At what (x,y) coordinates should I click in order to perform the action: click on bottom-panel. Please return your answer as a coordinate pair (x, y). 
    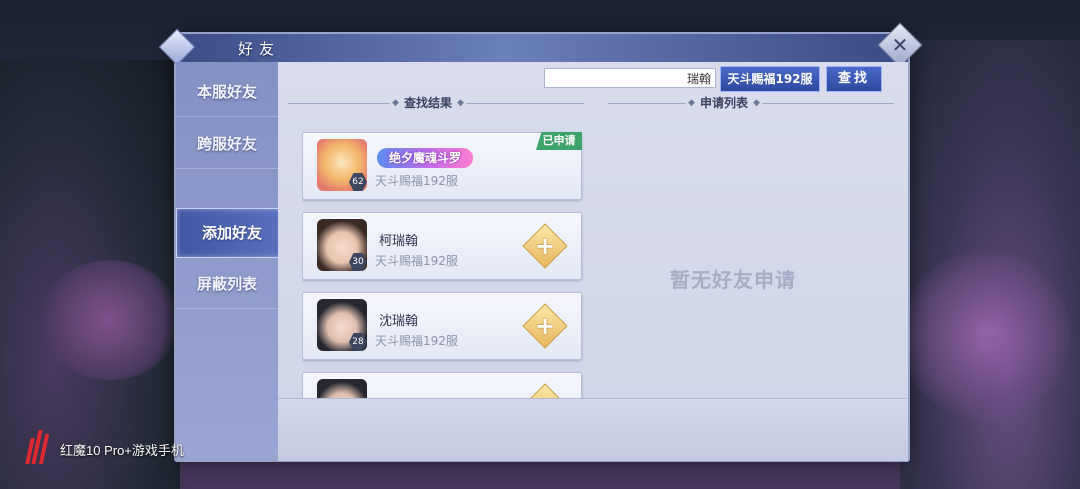
    Looking at the image, I should click on (593, 429).